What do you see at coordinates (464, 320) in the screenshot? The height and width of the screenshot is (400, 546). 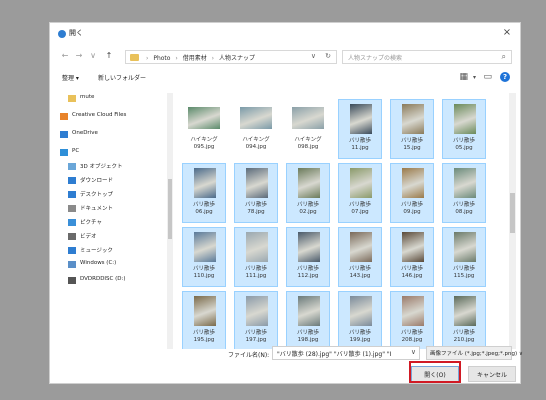 I see `file-item: バリ散歩 210.jpg` at bounding box center [464, 320].